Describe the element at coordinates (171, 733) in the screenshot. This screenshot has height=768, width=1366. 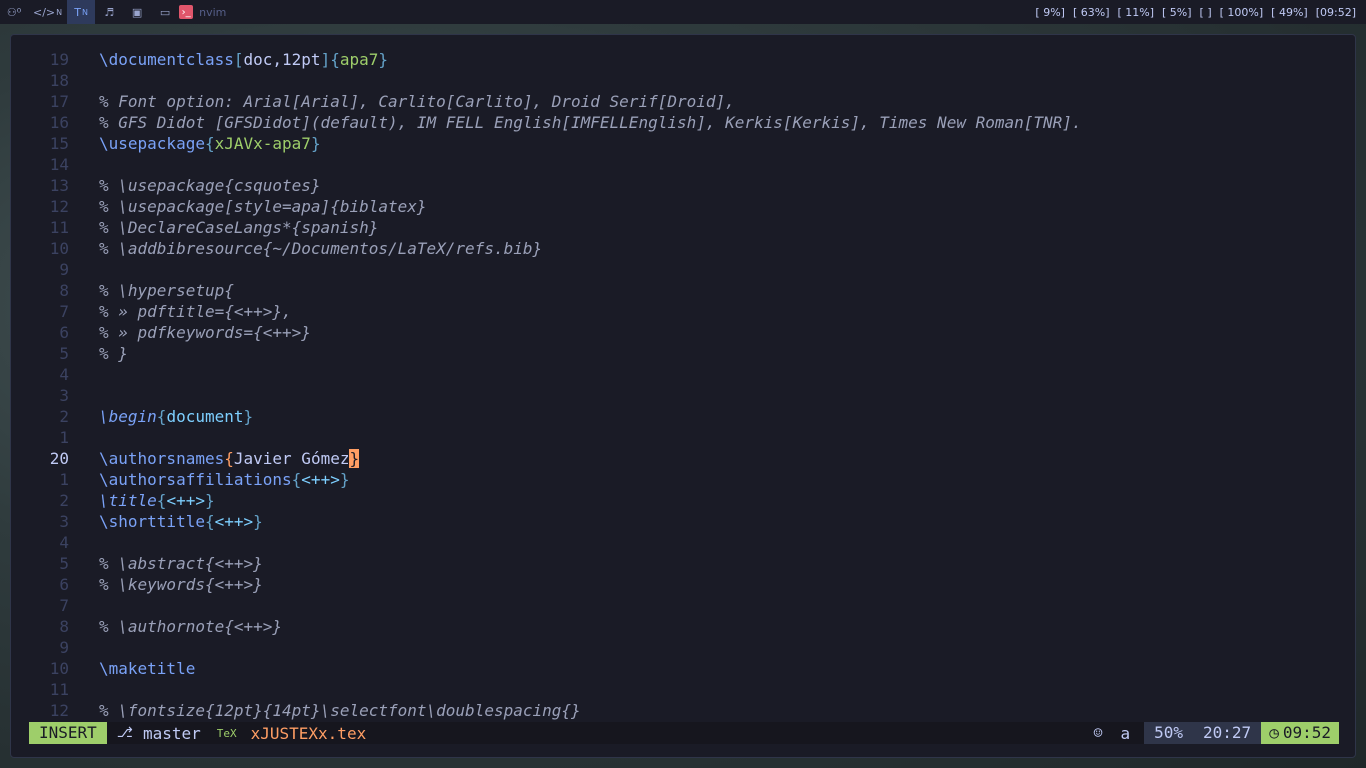
I see `branch-name: master` at that location.